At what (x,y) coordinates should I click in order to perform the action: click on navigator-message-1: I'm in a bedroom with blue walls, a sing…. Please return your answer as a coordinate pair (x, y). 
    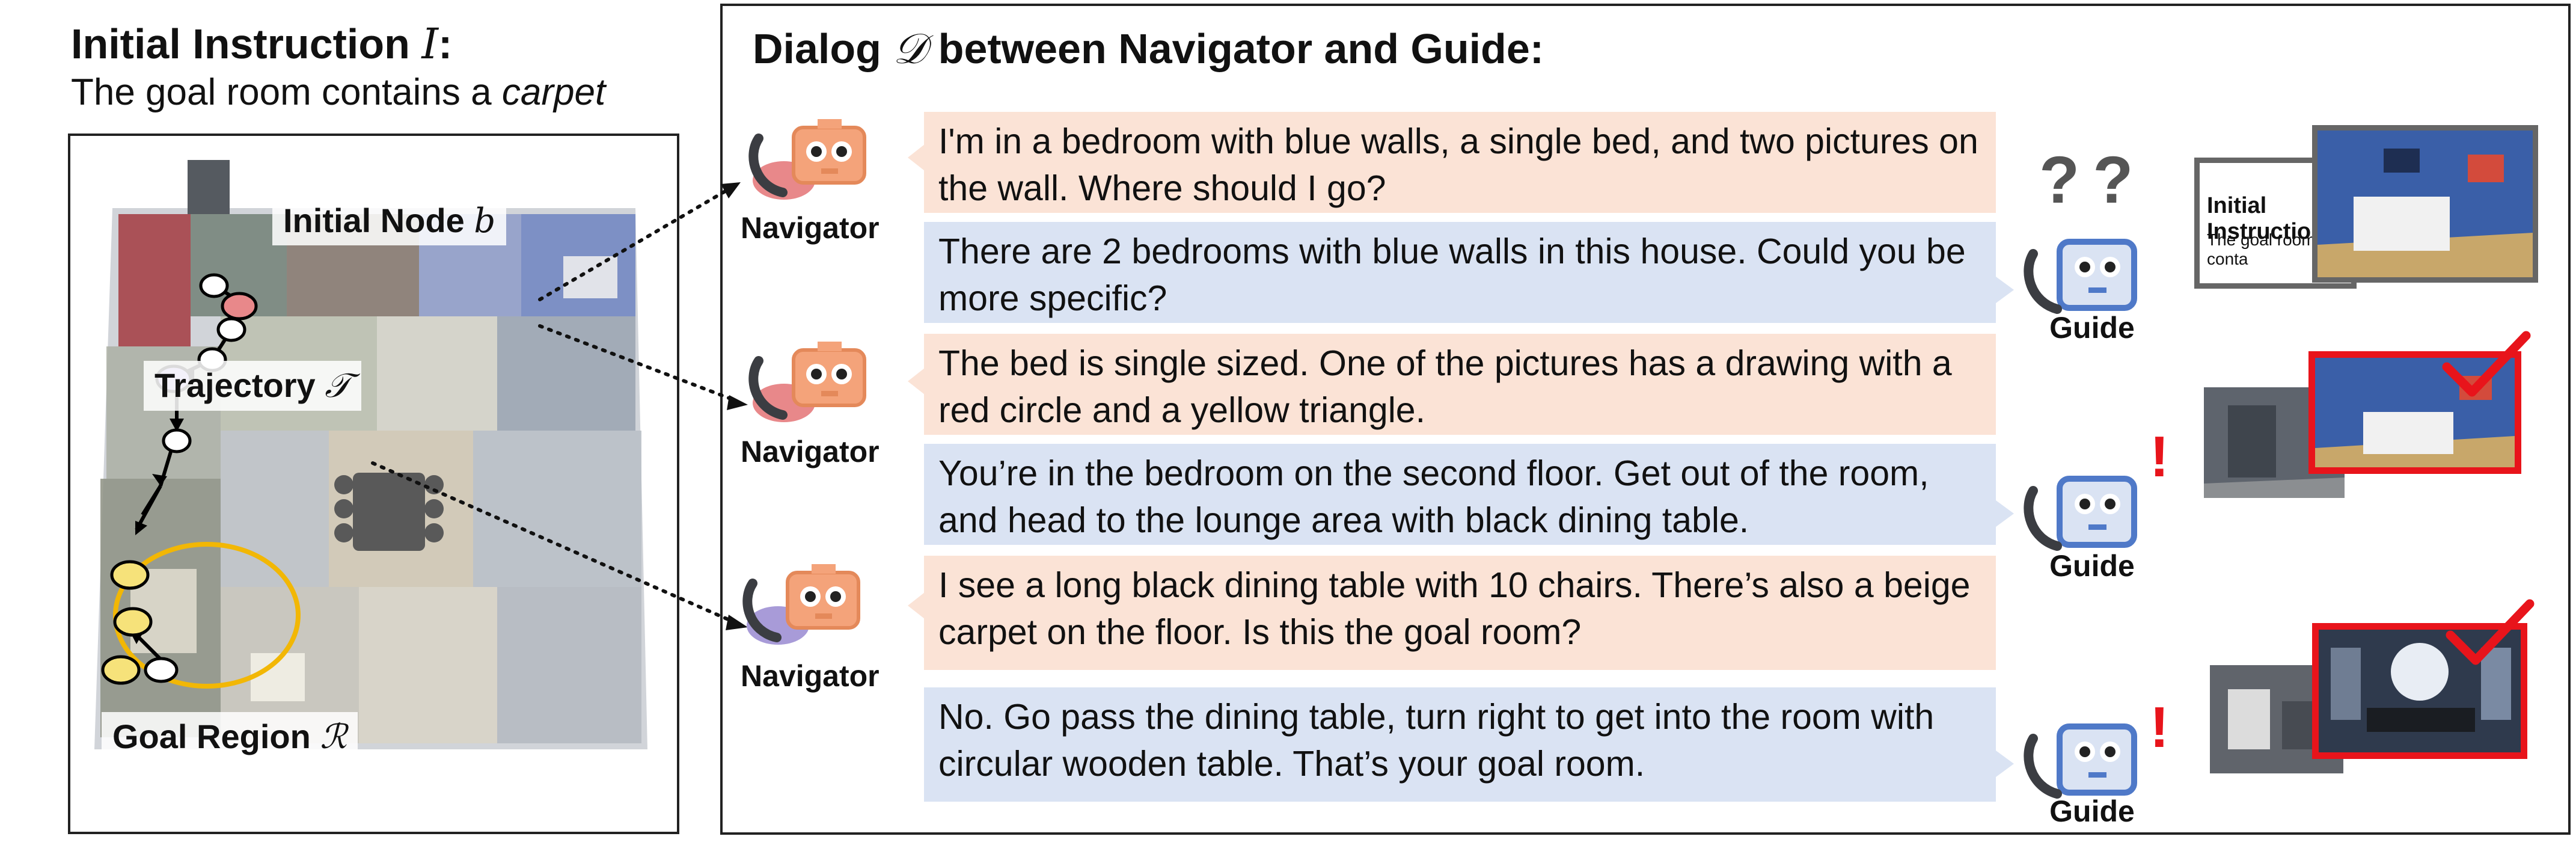
    Looking at the image, I should click on (1460, 162).